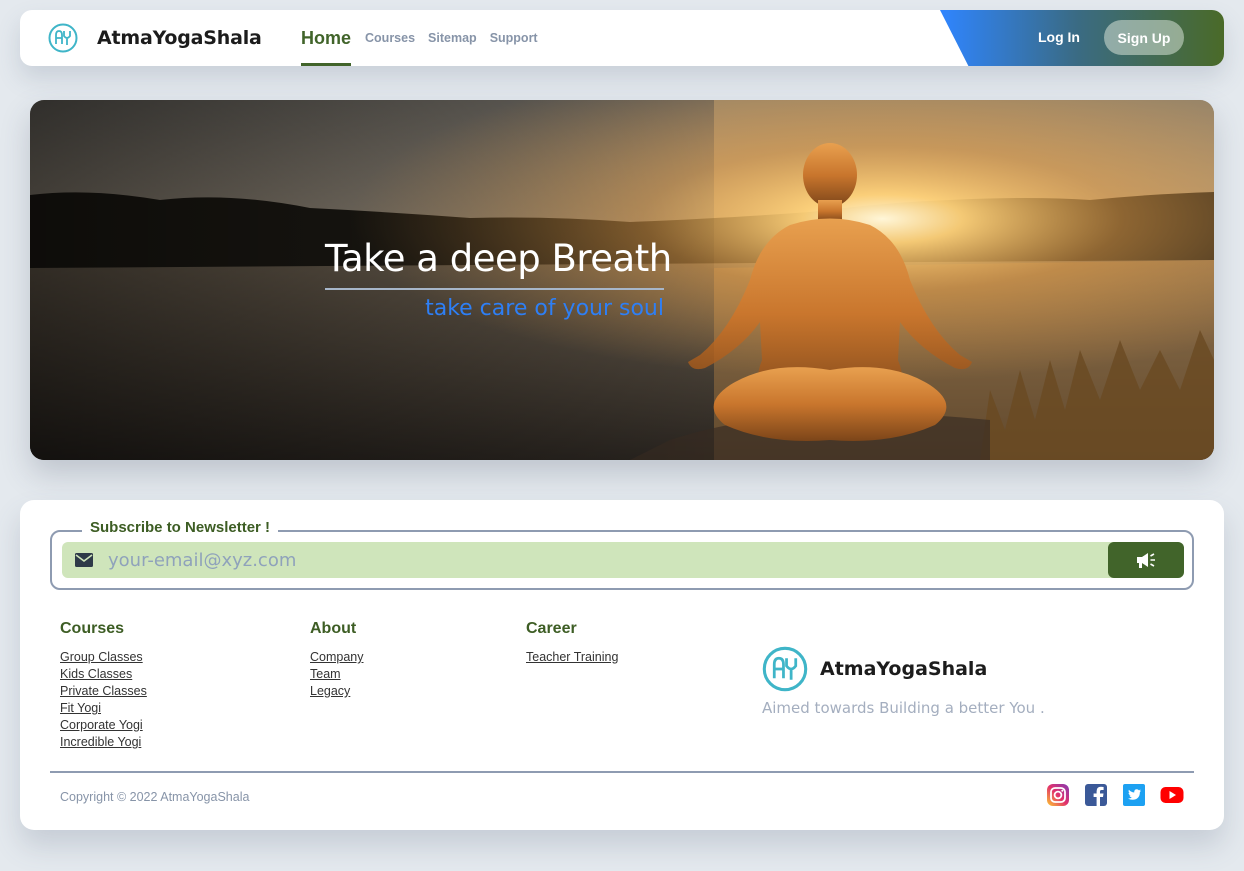  What do you see at coordinates (84, 560) in the screenshot?
I see `mail-icon` at bounding box center [84, 560].